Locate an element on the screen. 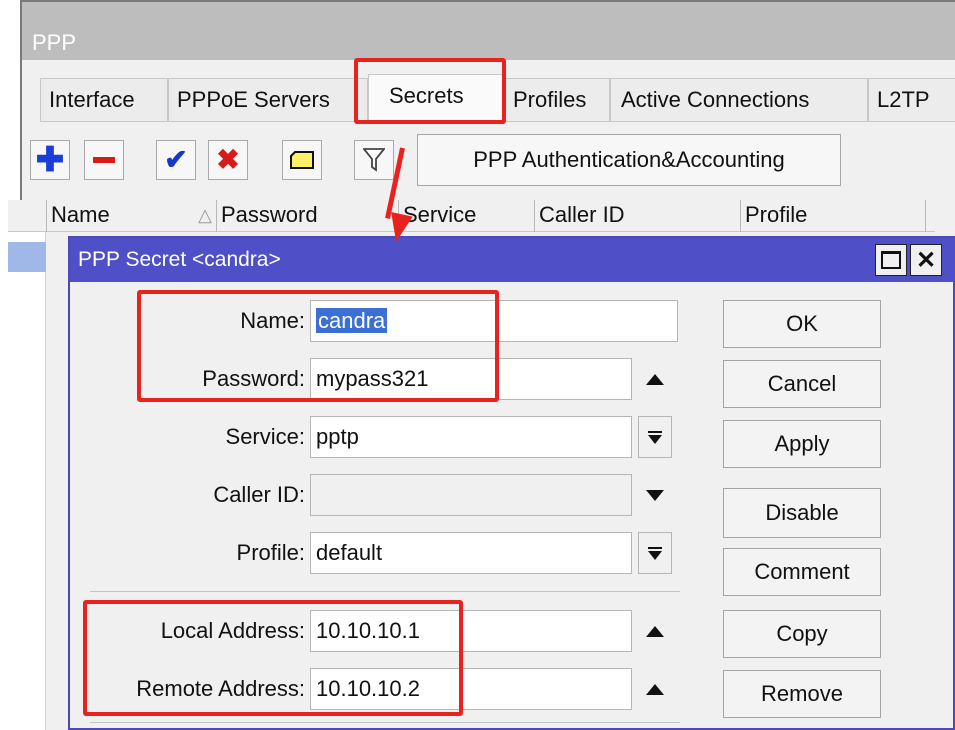  password-collapse-button is located at coordinates (655, 379).